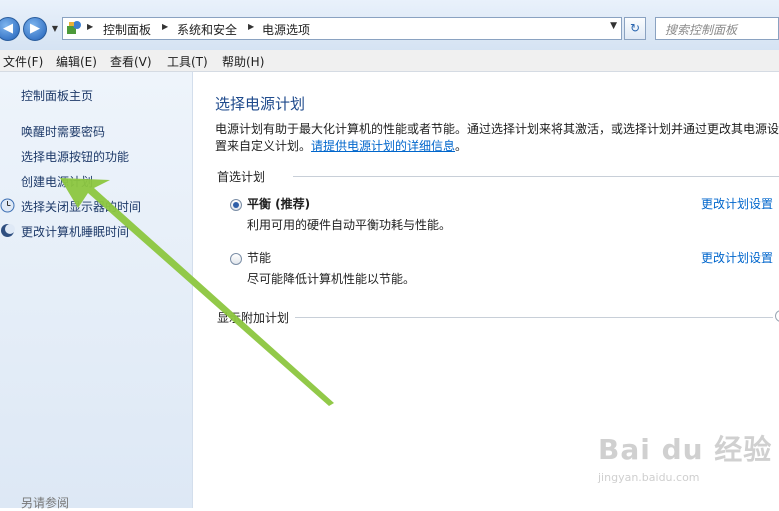 This screenshot has width=779, height=511. I want to click on forward-button: ▶, so click(35, 29).